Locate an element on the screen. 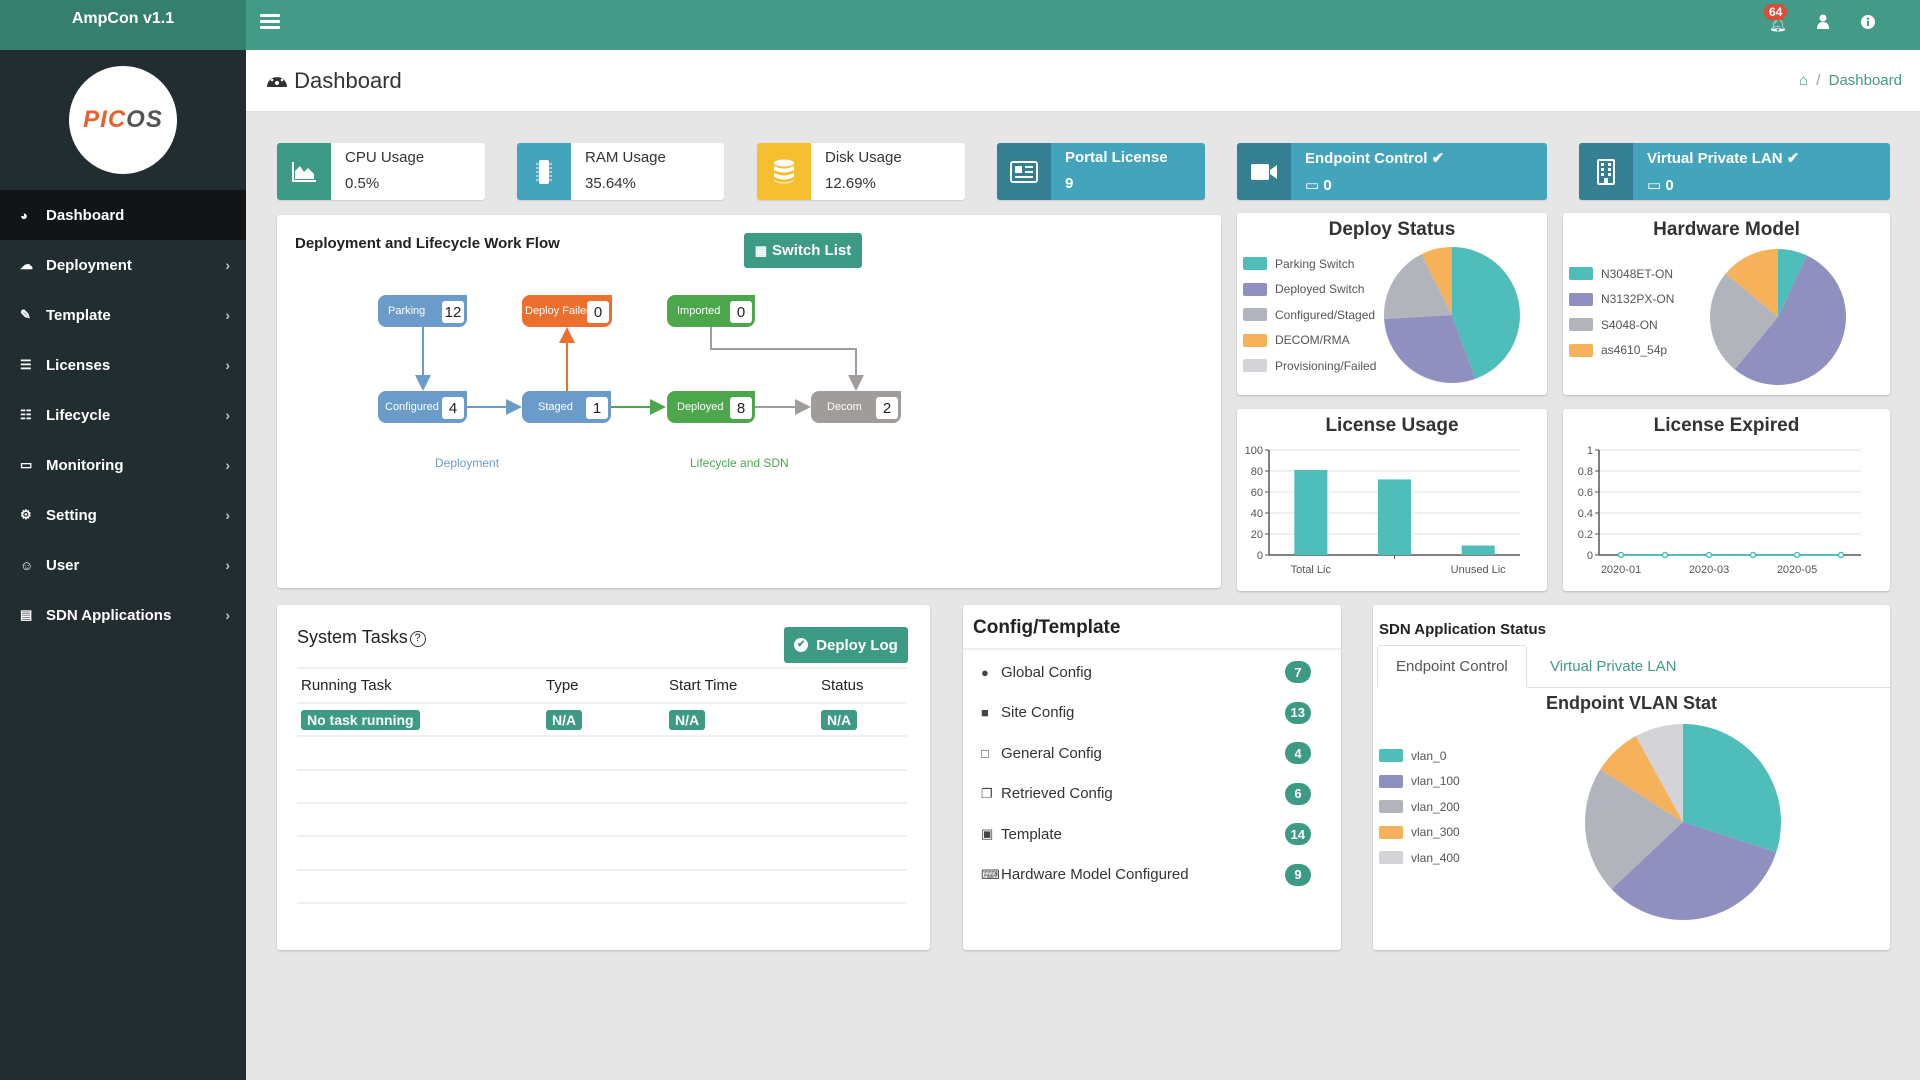  newspaper-icon is located at coordinates (1024, 171).